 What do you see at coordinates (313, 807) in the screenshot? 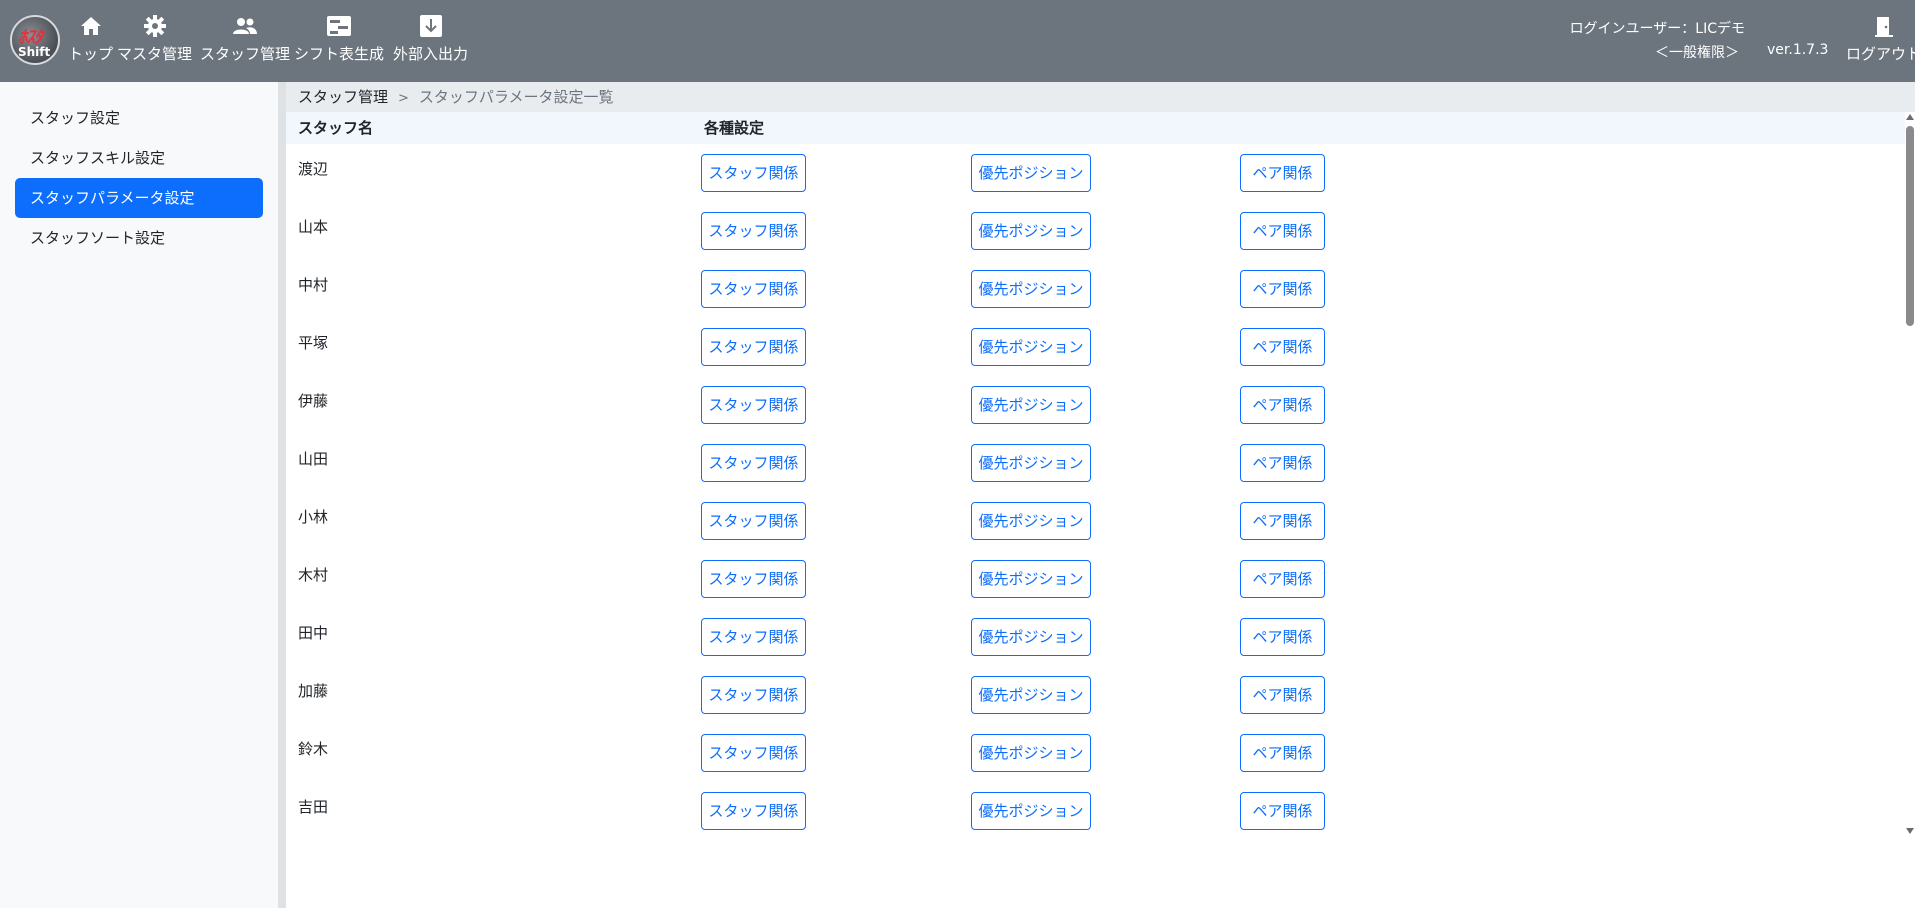
I see `staff-name: 吉田` at bounding box center [313, 807].